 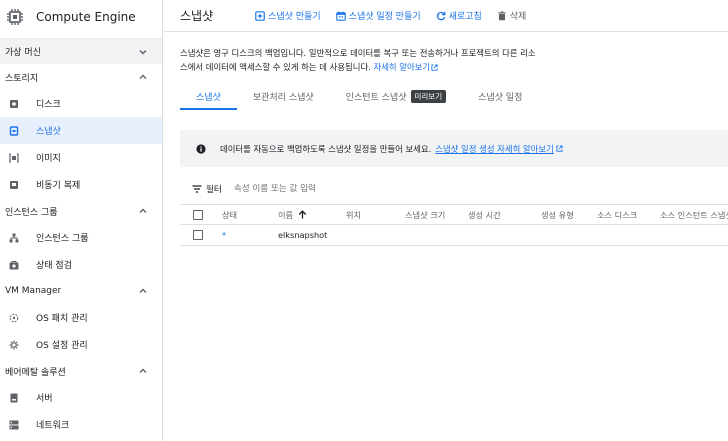 I want to click on sidebar-item-servers: 서버, so click(x=81, y=397).